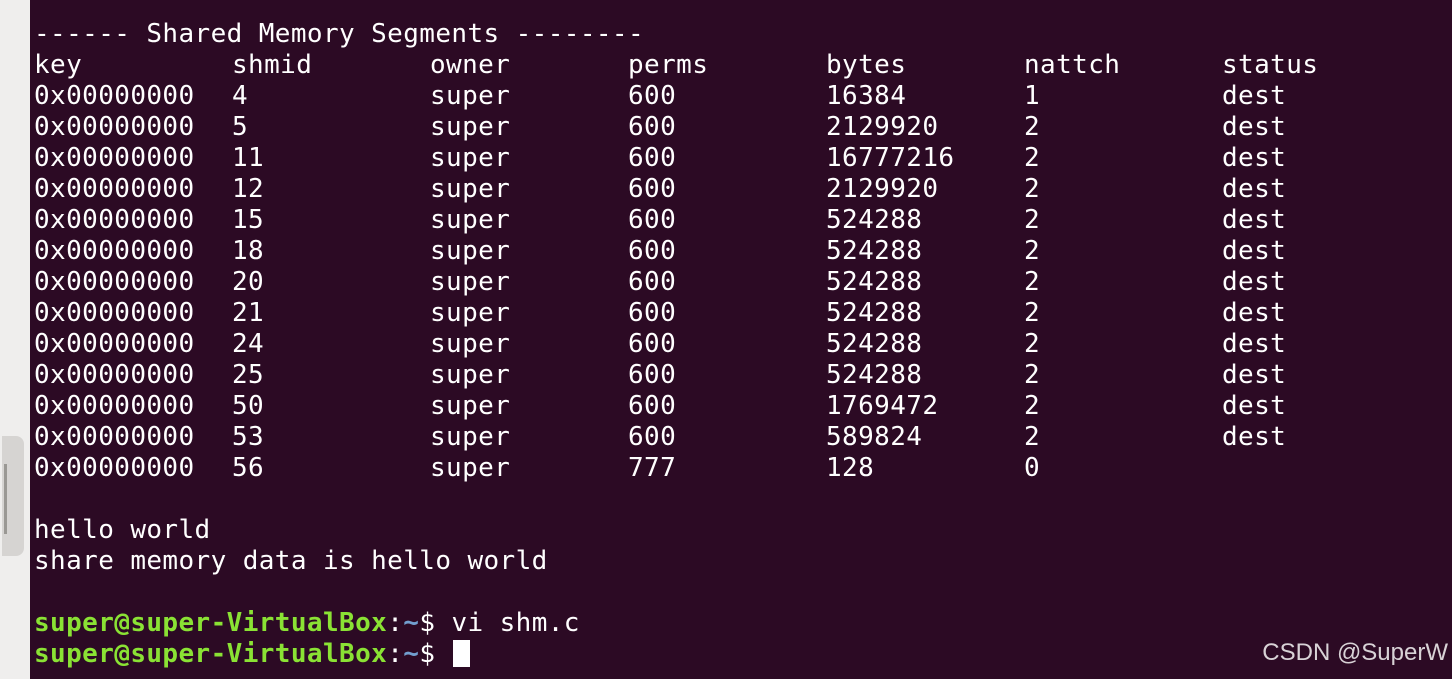 This screenshot has height=679, width=1452. What do you see at coordinates (339, 34) in the screenshot?
I see `shm-header: ------ Shared Memory Segments --------` at bounding box center [339, 34].